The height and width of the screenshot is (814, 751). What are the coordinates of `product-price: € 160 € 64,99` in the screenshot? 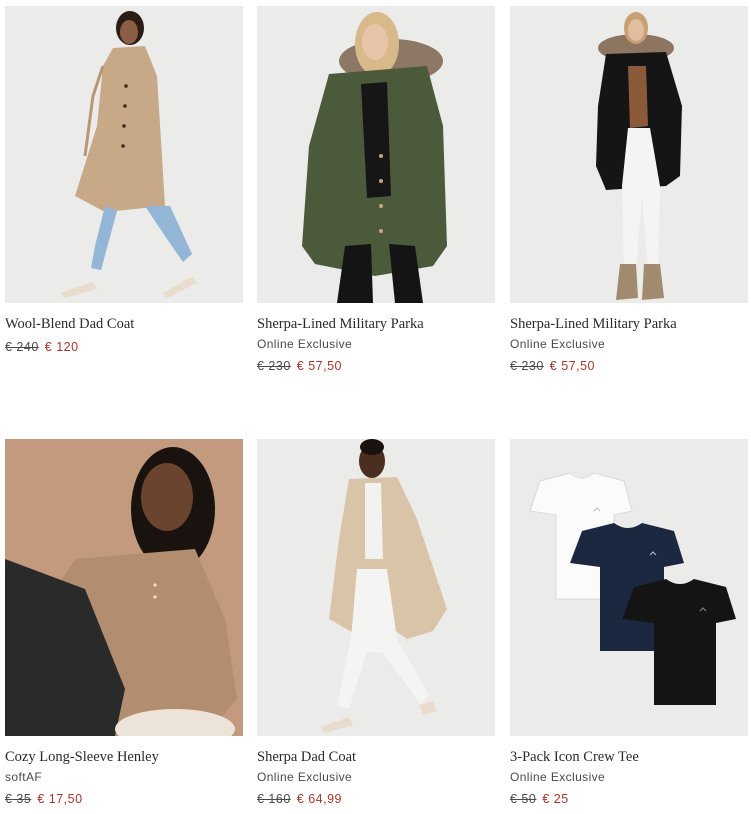 It's located at (376, 799).